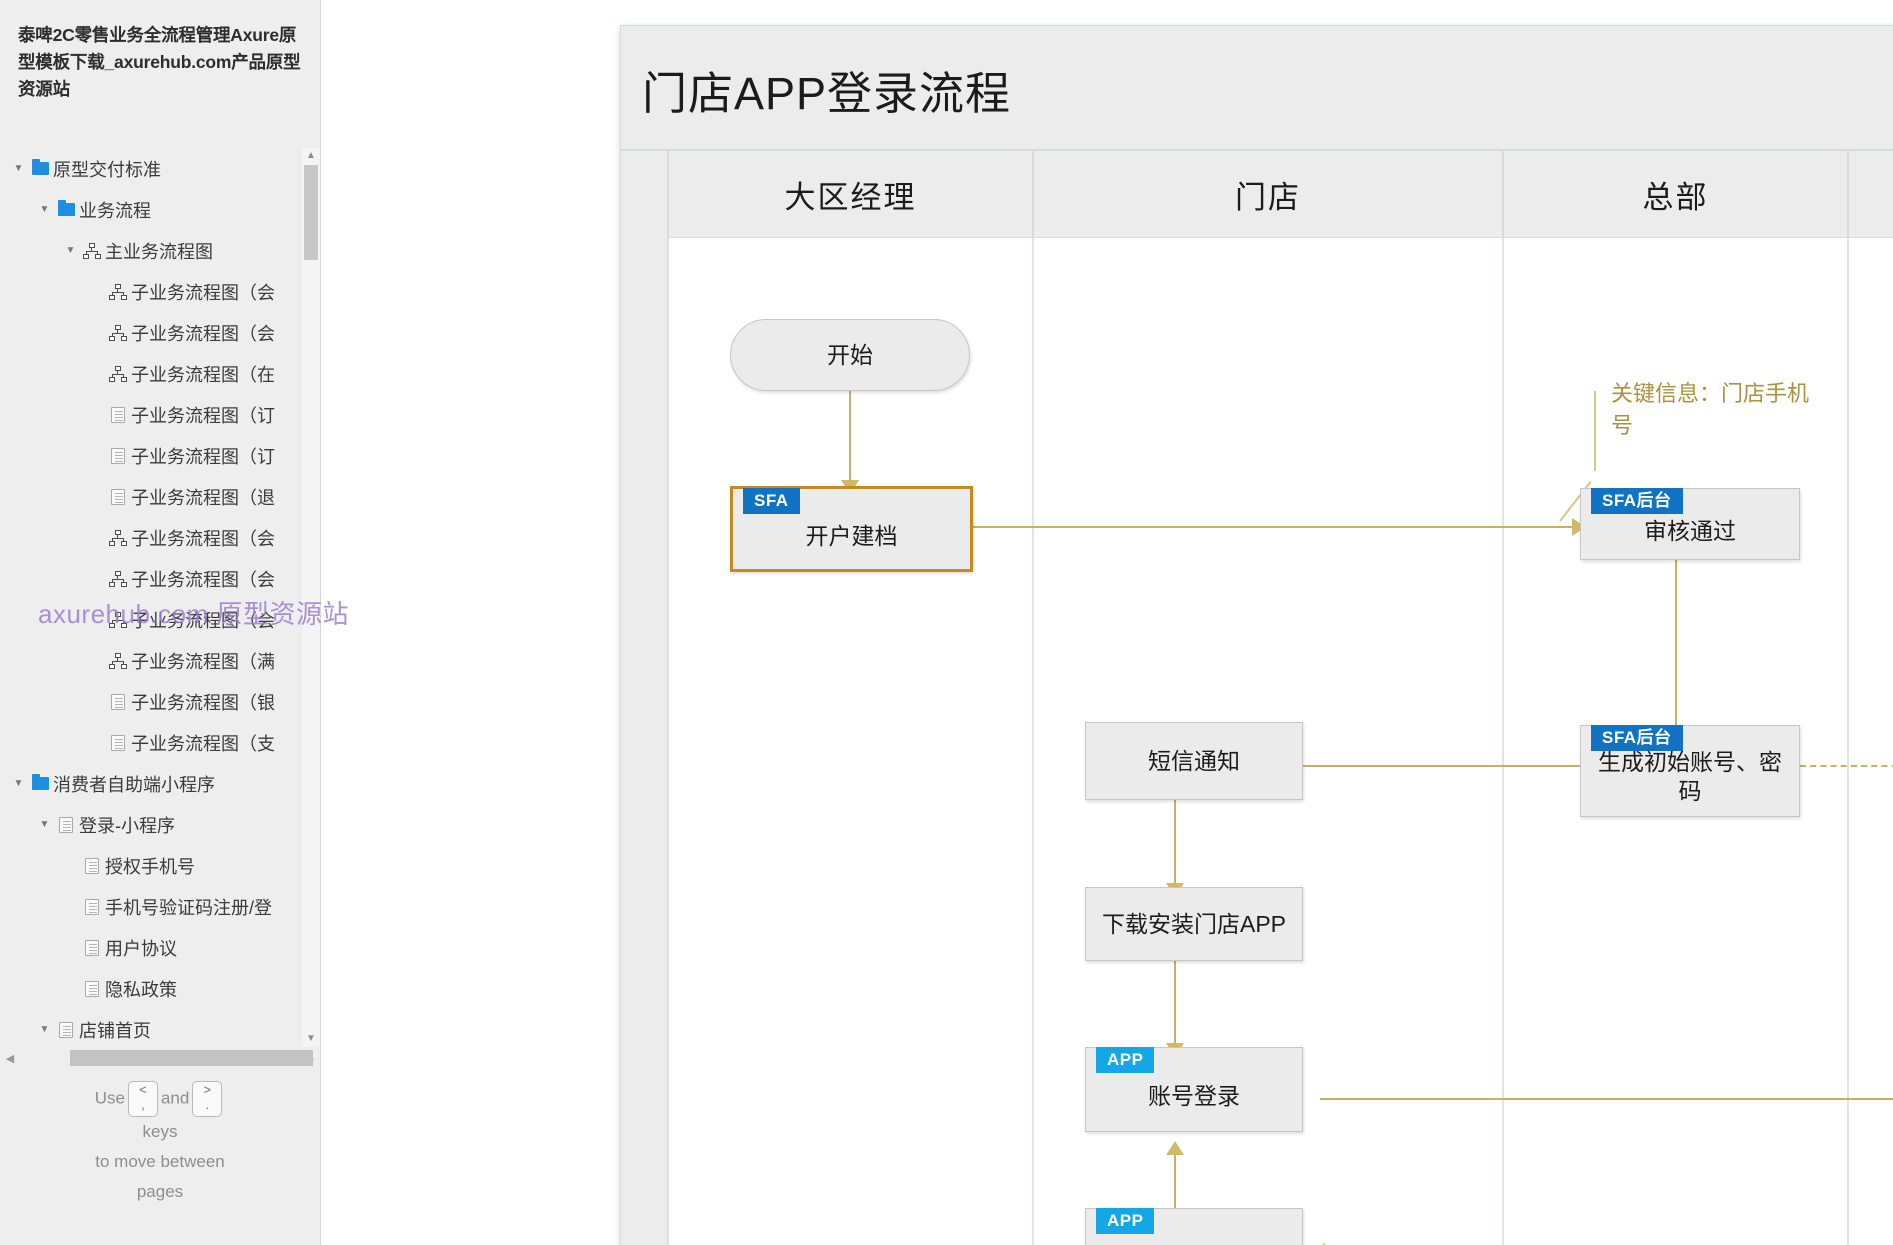  What do you see at coordinates (1125, 1060) in the screenshot?
I see `node-account-login-tag: APP` at bounding box center [1125, 1060].